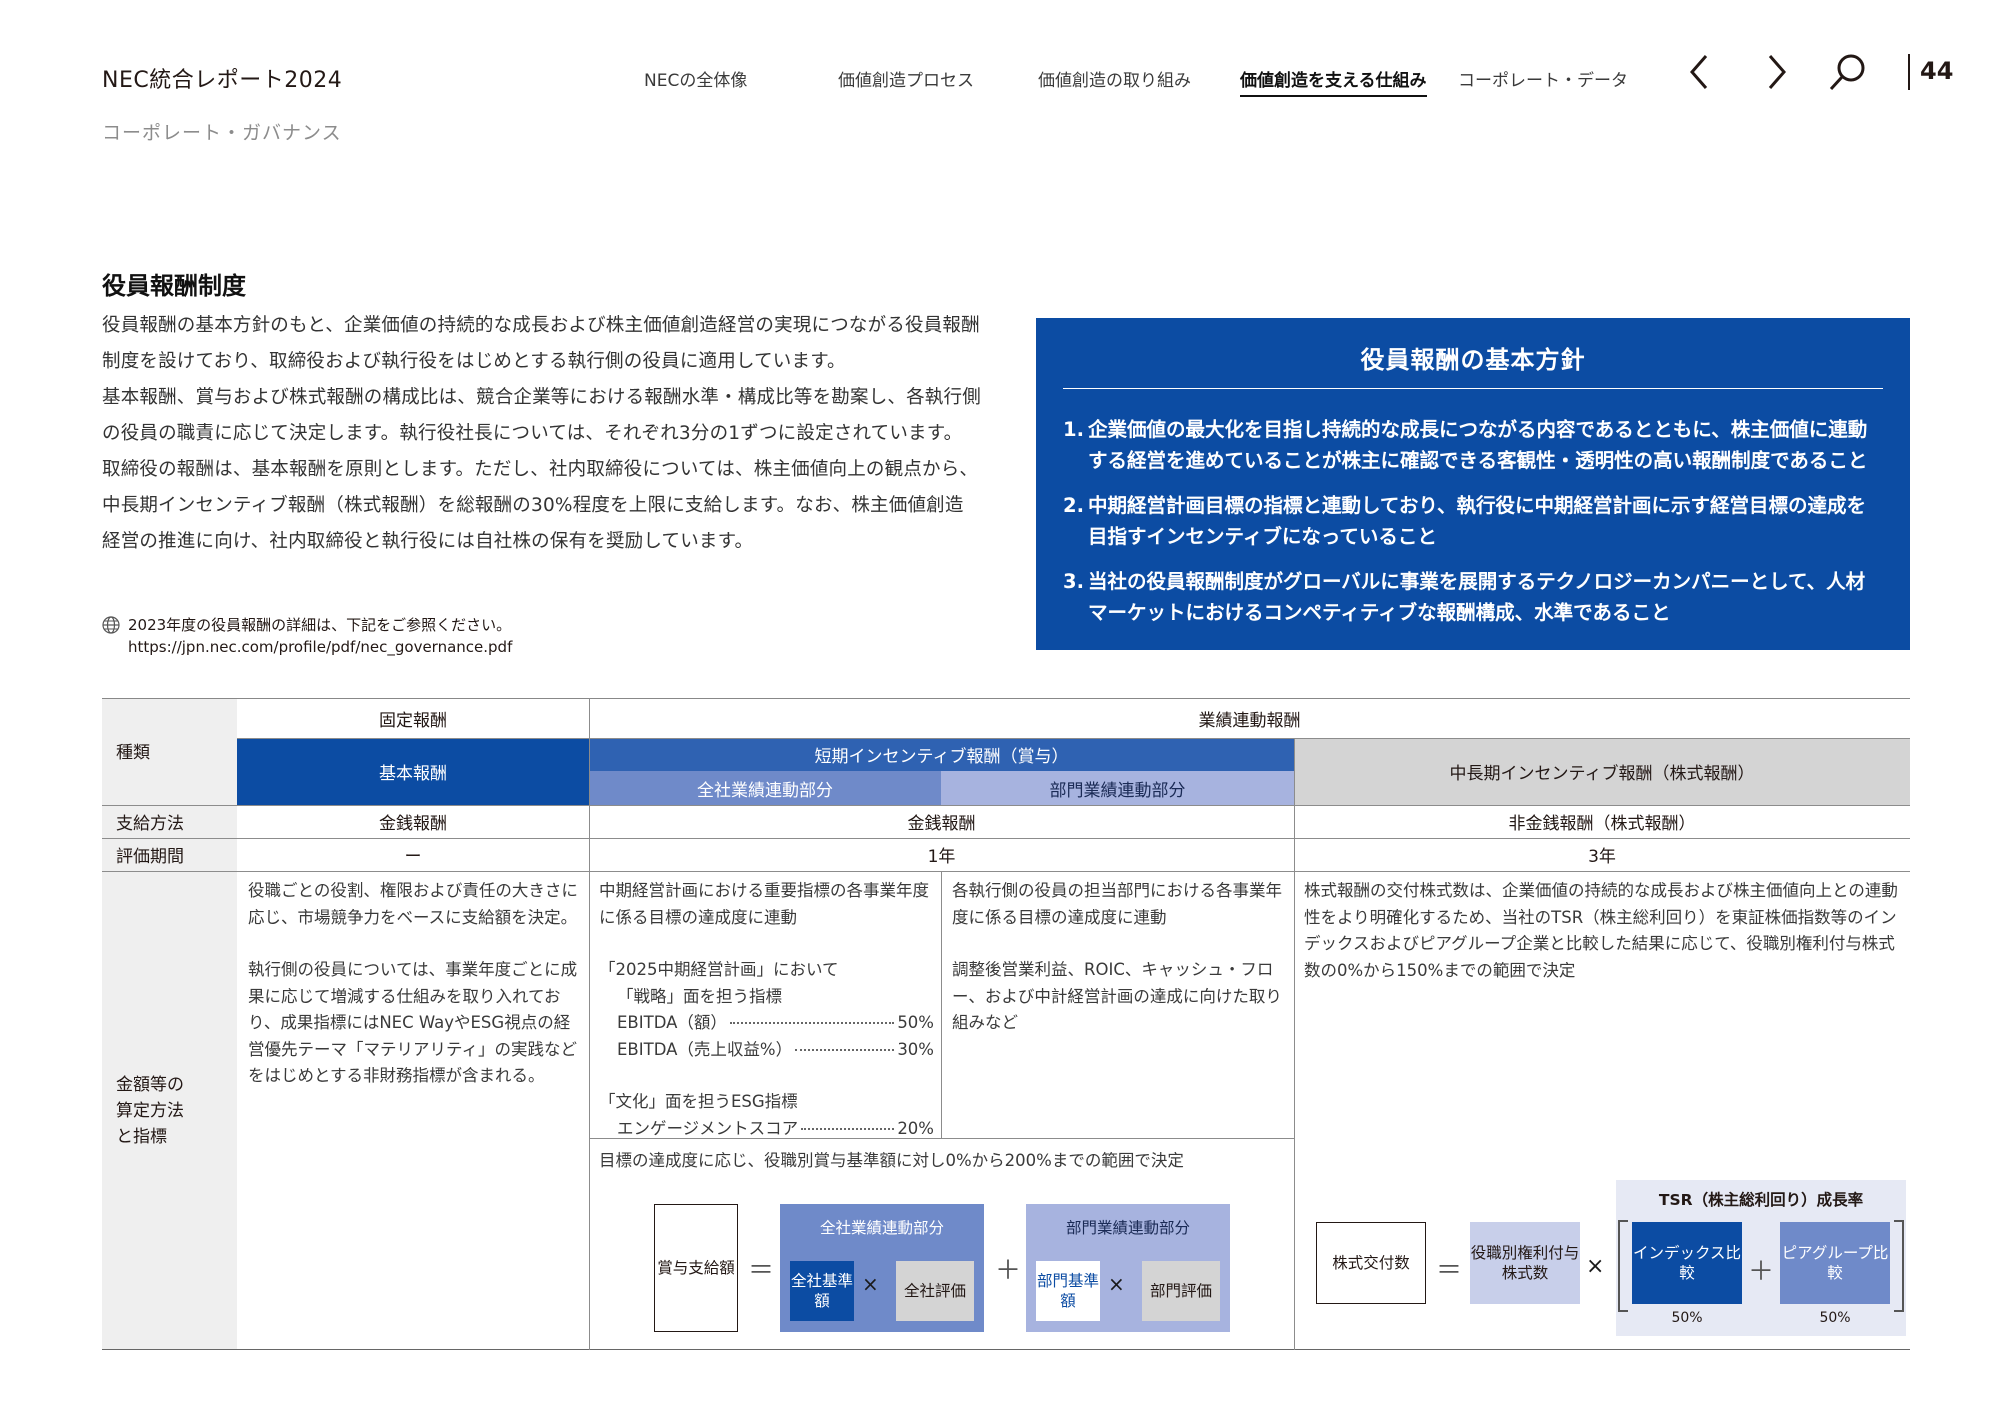 The image size is (2000, 1415). Describe the element at coordinates (169, 821) in the screenshot. I see `row-header-payment: 支給方法` at that location.